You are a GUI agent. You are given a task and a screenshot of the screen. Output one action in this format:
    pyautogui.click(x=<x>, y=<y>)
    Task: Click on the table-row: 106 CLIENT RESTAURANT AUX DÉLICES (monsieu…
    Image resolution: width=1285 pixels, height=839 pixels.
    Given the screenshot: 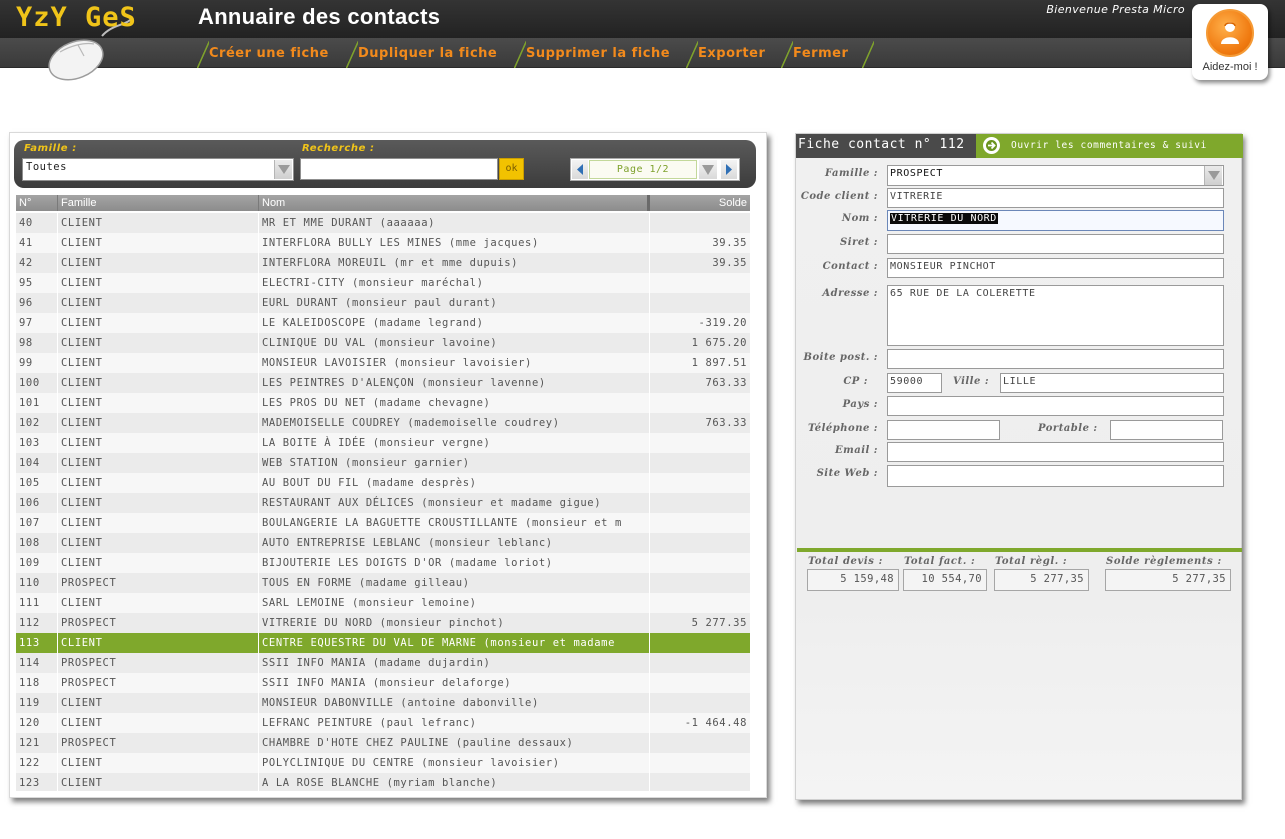 What is the action you would take?
    pyautogui.click(x=383, y=503)
    